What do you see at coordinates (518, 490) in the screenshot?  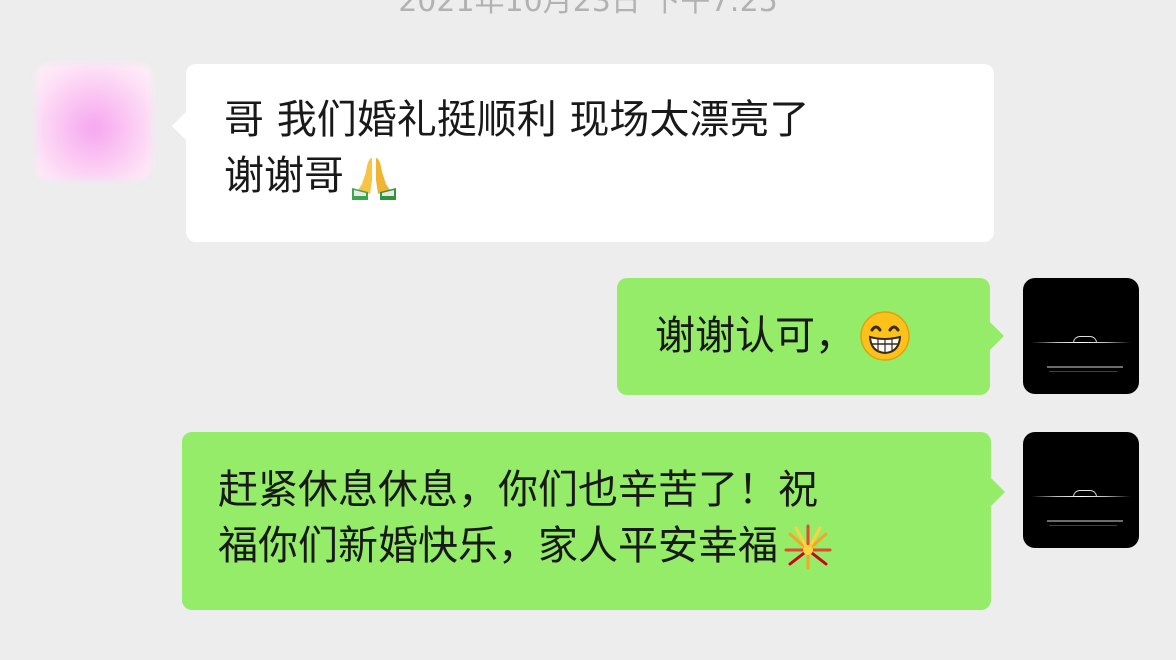 I see `message-line: 赶紧休息休息，你们也辛苦了！祝` at bounding box center [518, 490].